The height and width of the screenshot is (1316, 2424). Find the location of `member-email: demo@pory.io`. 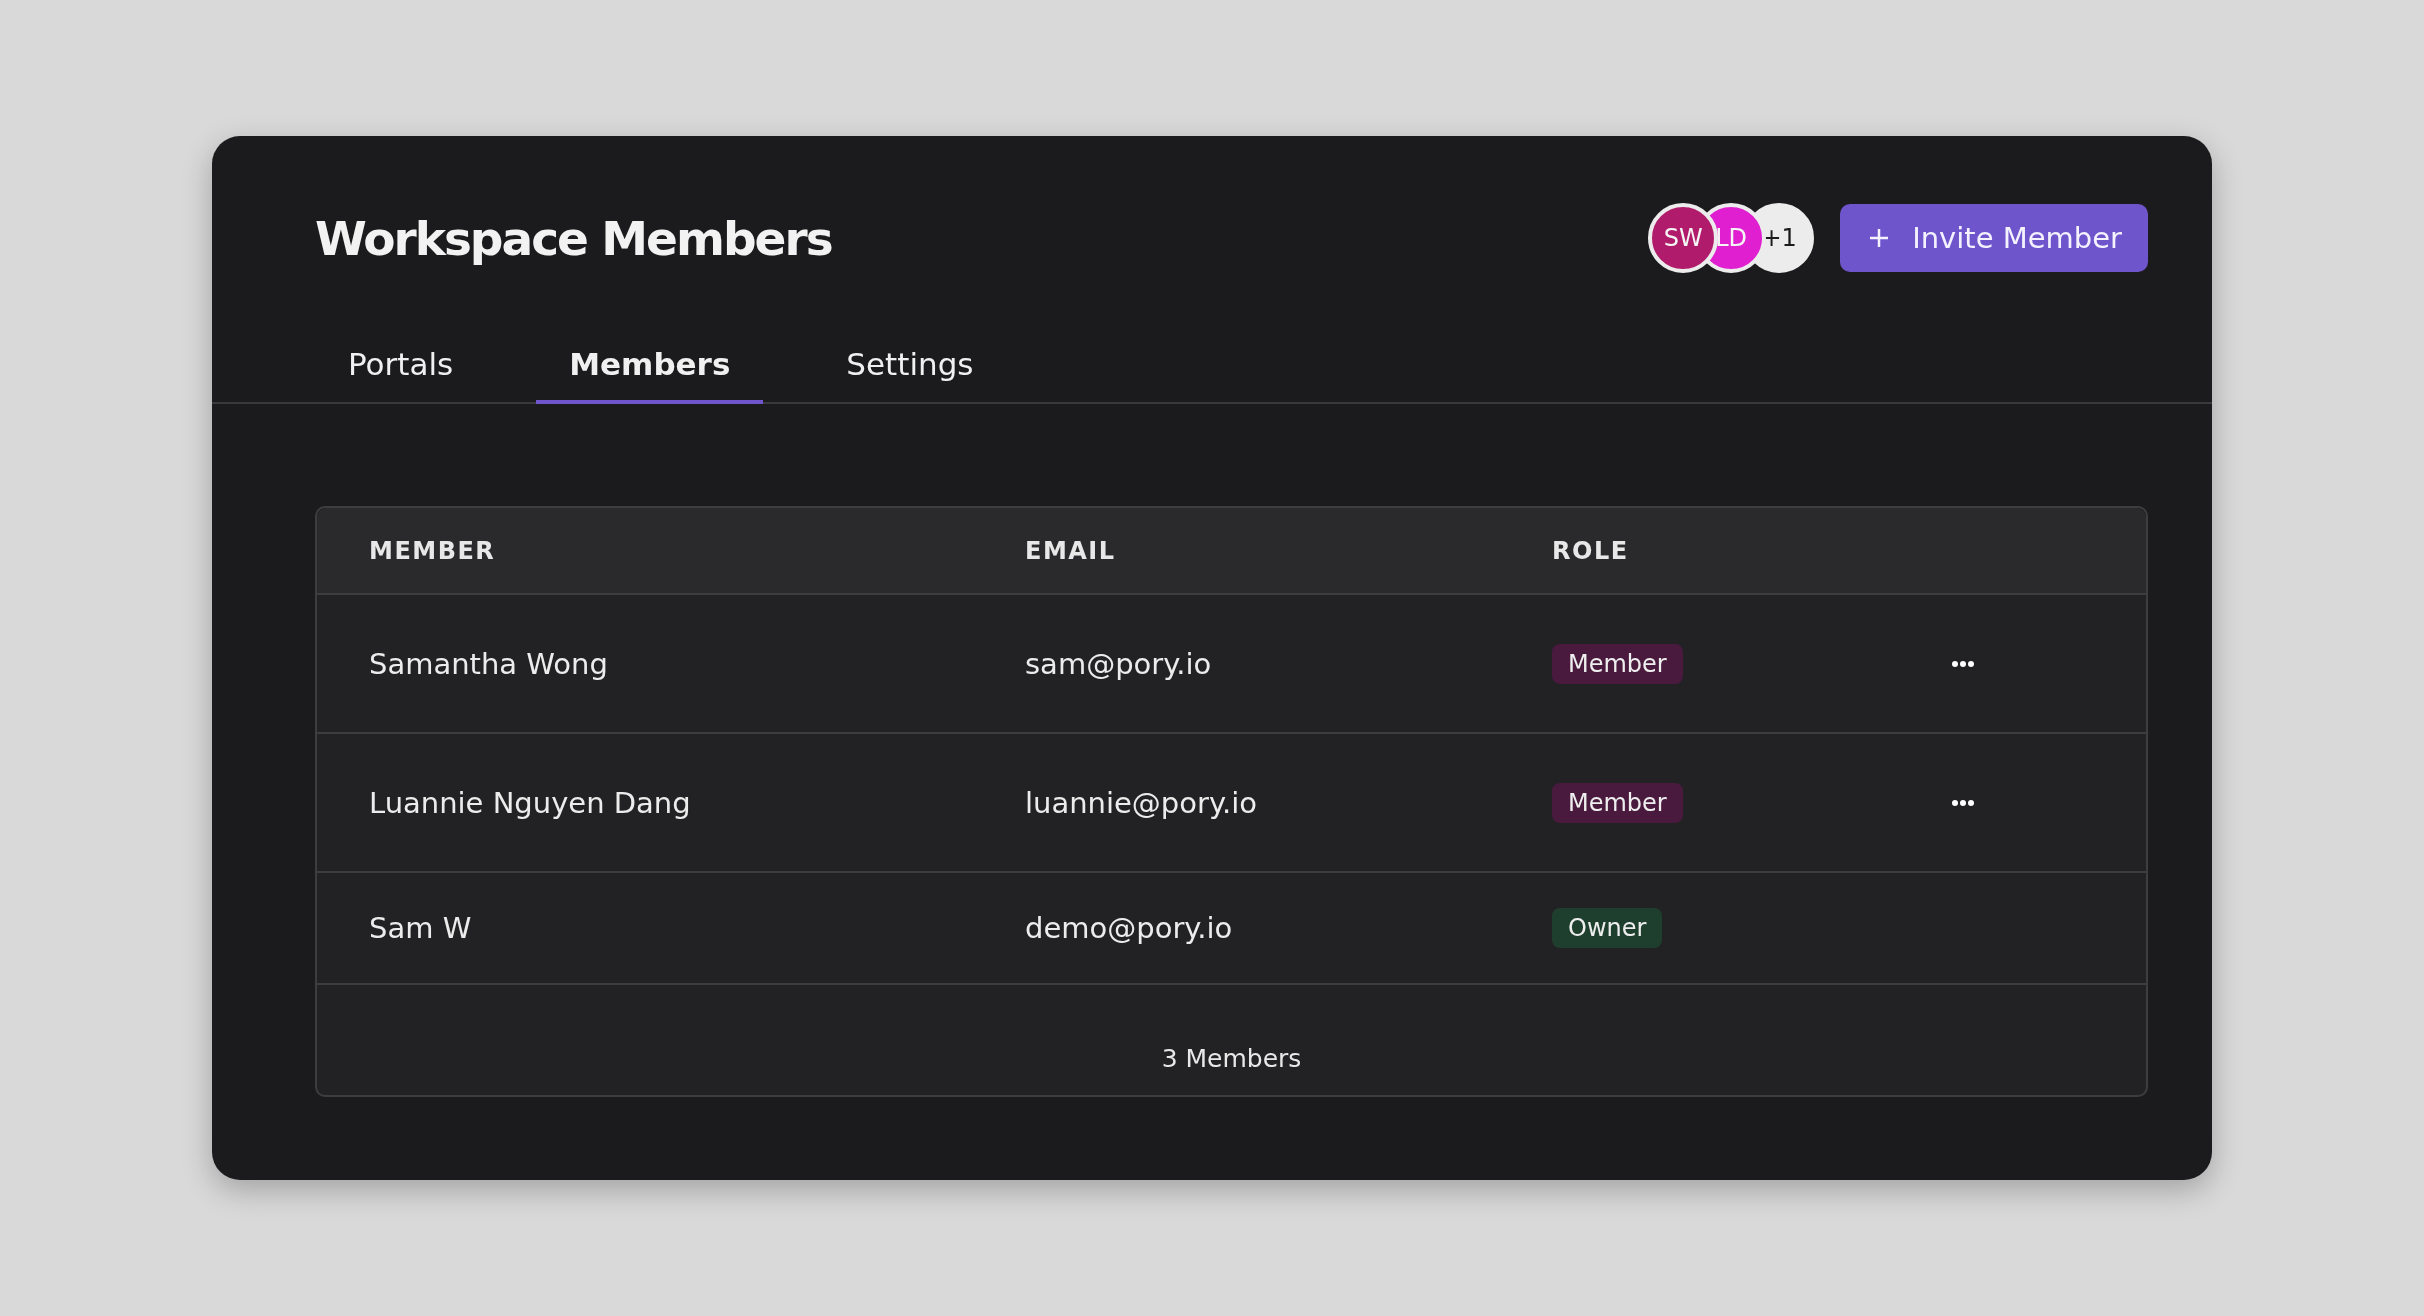

member-email: demo@pory.io is located at coordinates (1129, 928).